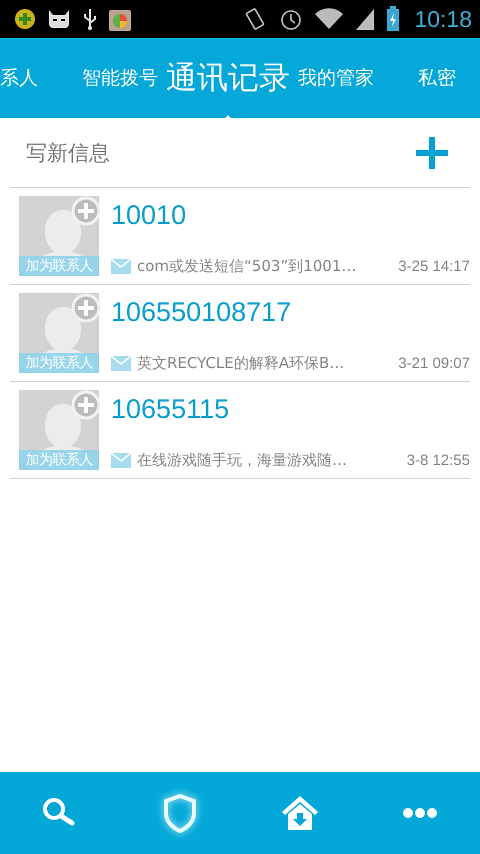 This screenshot has height=854, width=480. I want to click on tab: 私密, so click(437, 78).